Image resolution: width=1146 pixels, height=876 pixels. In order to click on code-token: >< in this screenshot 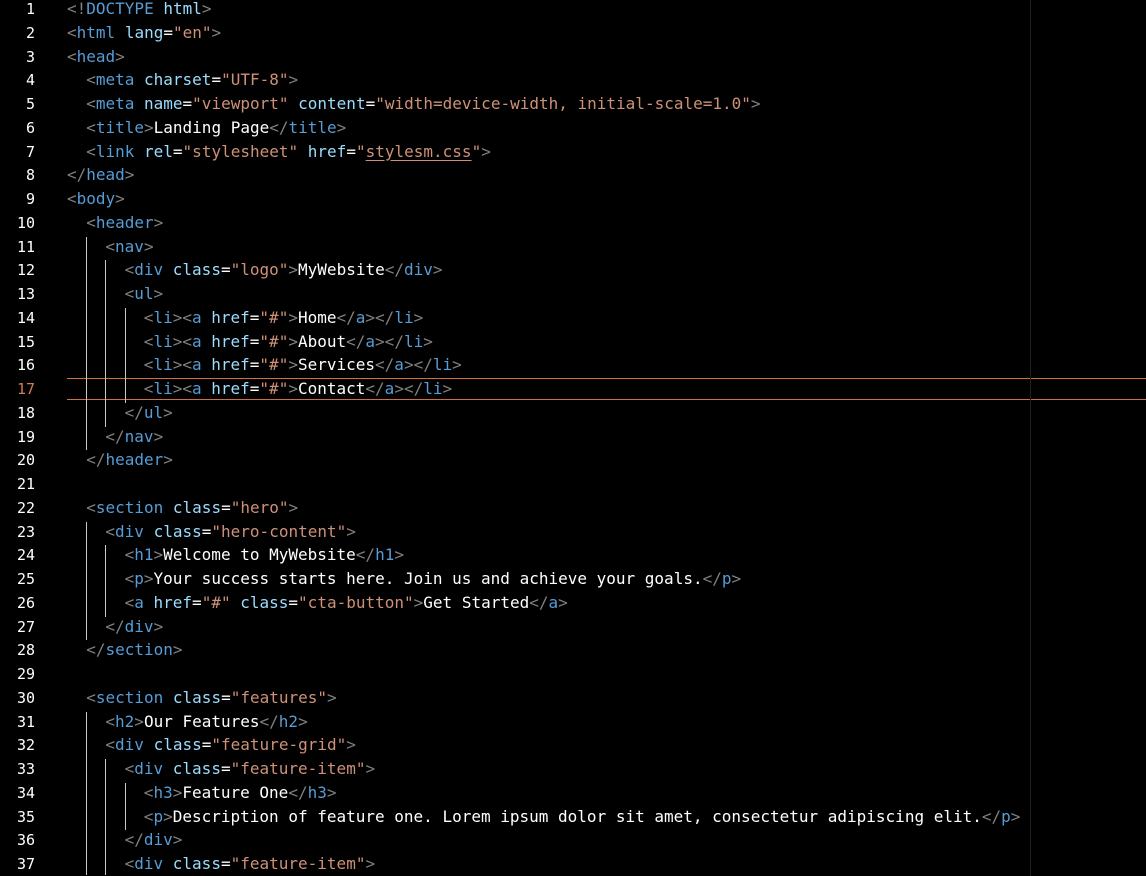, I will do `click(182, 388)`.